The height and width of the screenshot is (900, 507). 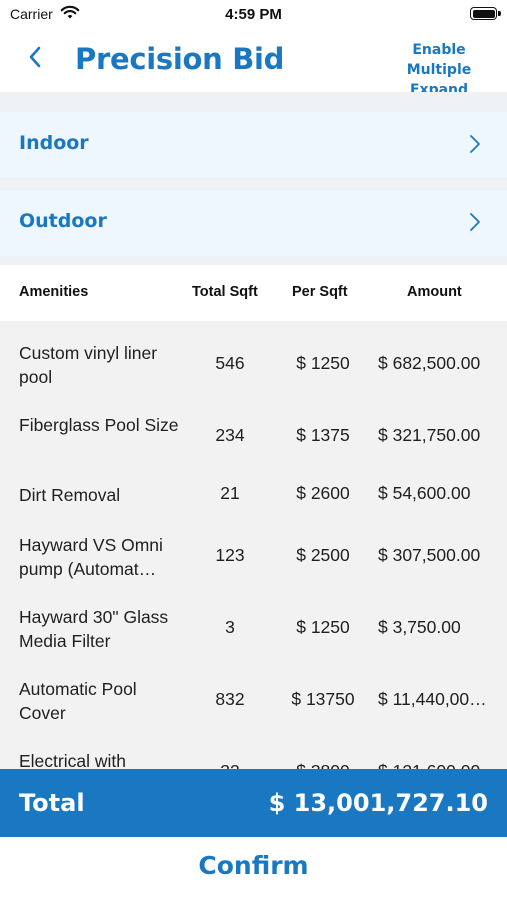 I want to click on back-button, so click(x=35, y=59).